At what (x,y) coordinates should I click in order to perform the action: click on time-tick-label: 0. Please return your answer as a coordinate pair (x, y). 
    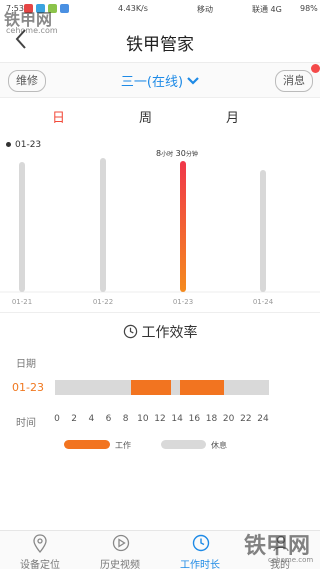
    Looking at the image, I should click on (57, 419).